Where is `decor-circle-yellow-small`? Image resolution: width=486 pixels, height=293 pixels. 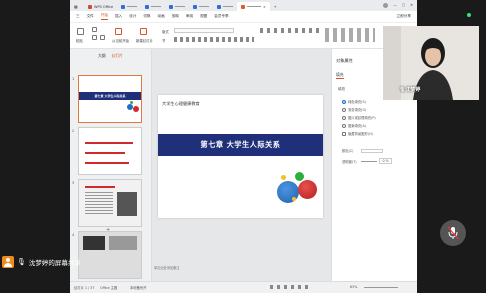 decor-circle-yellow-small is located at coordinates (294, 199).